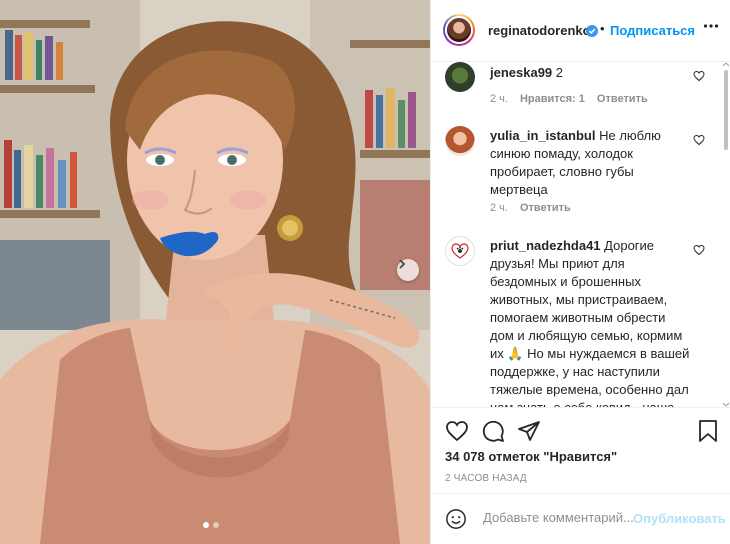 This screenshot has width=730, height=544. I want to click on add-comment-bar: Опубликовать, so click(580, 518).